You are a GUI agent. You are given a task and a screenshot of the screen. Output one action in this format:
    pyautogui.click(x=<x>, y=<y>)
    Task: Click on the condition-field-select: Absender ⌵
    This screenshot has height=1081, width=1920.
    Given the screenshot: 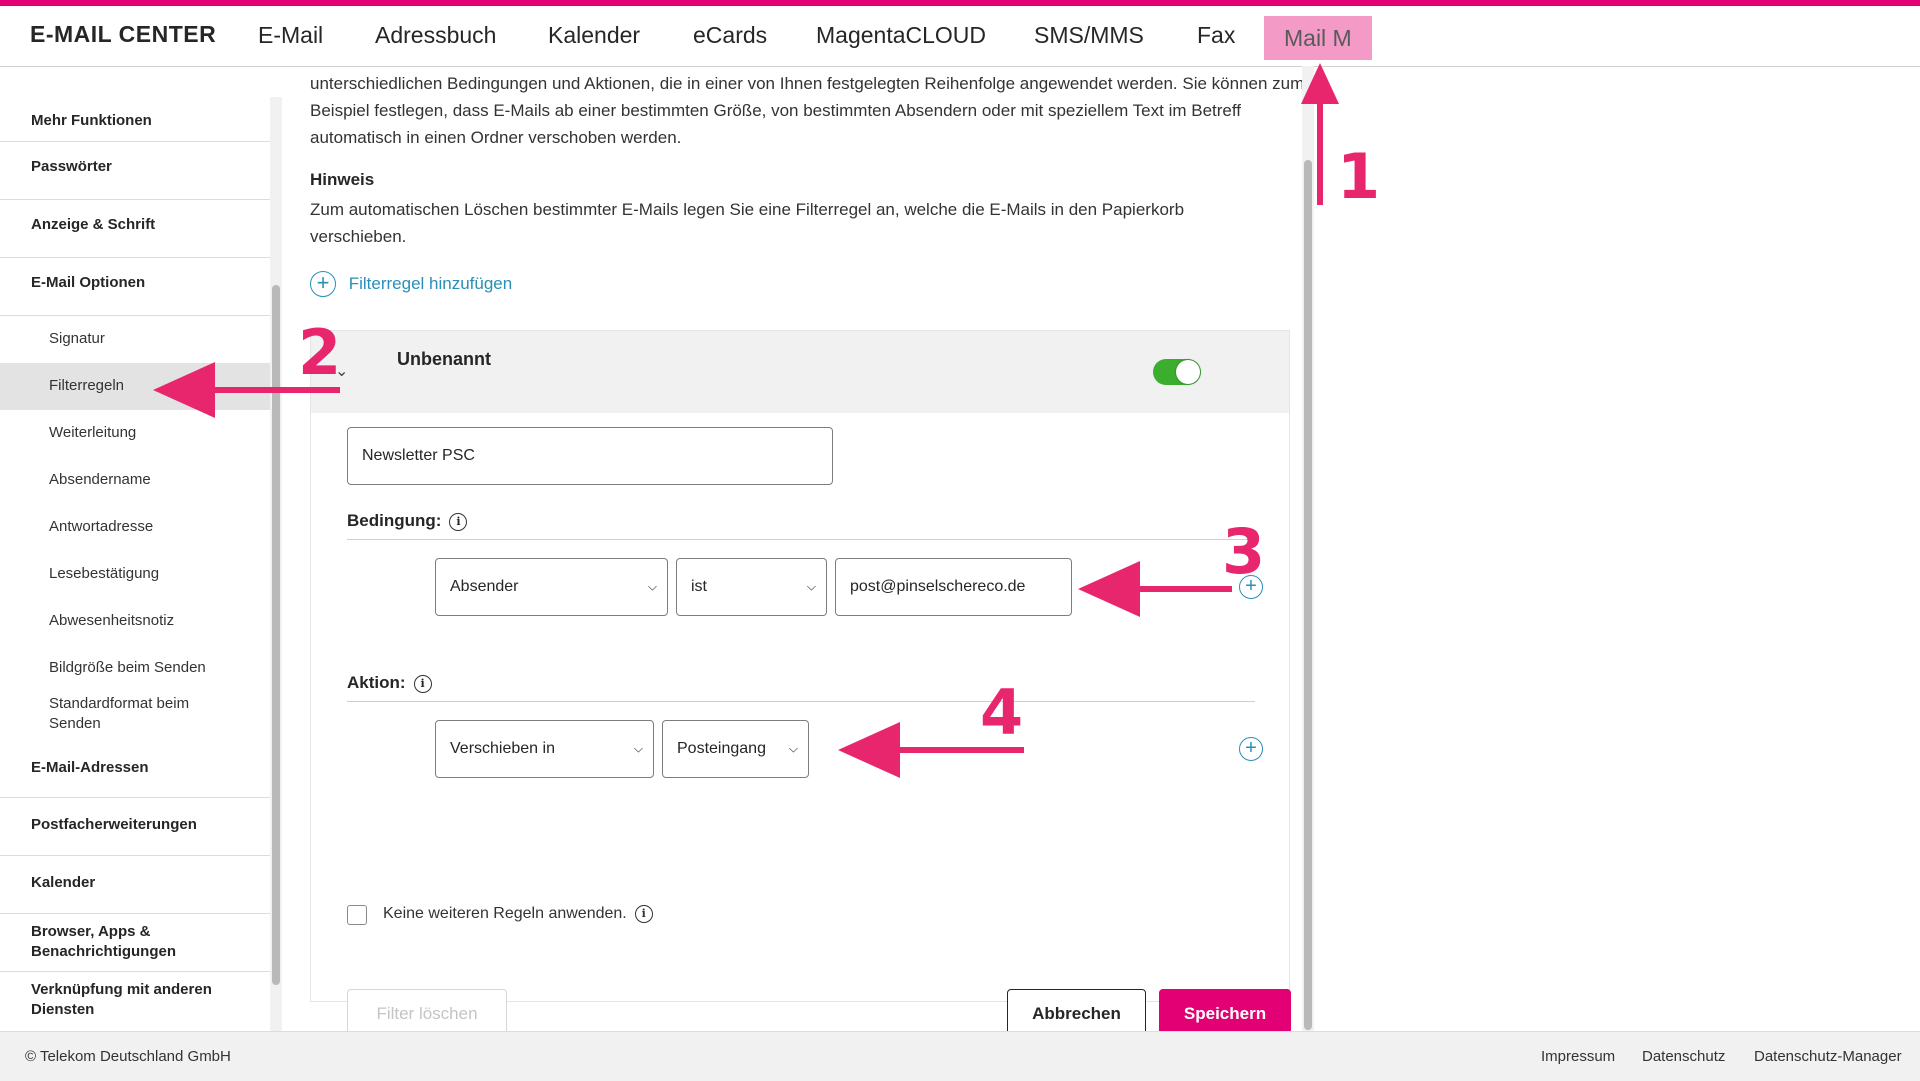 What is the action you would take?
    pyautogui.click(x=551, y=587)
    